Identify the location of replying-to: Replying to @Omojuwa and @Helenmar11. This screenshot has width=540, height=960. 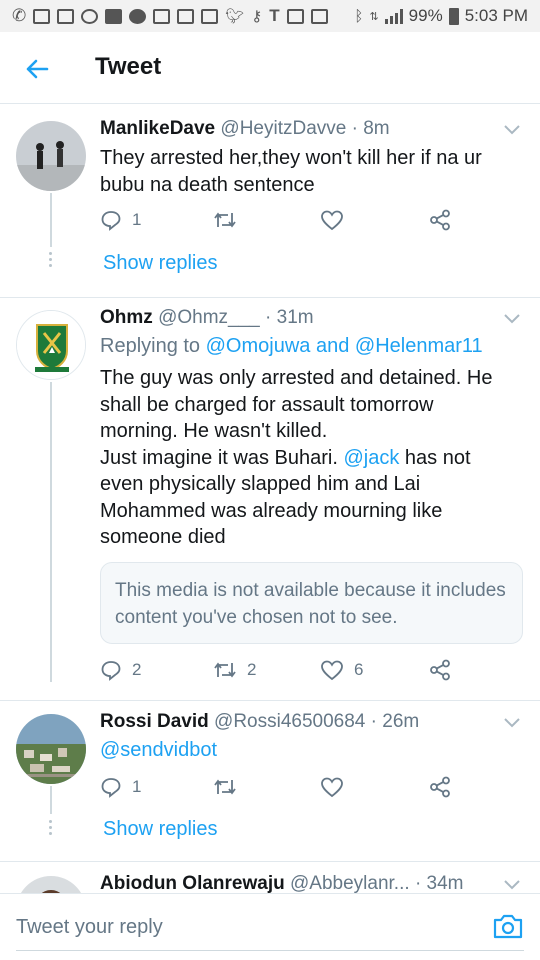
(291, 346).